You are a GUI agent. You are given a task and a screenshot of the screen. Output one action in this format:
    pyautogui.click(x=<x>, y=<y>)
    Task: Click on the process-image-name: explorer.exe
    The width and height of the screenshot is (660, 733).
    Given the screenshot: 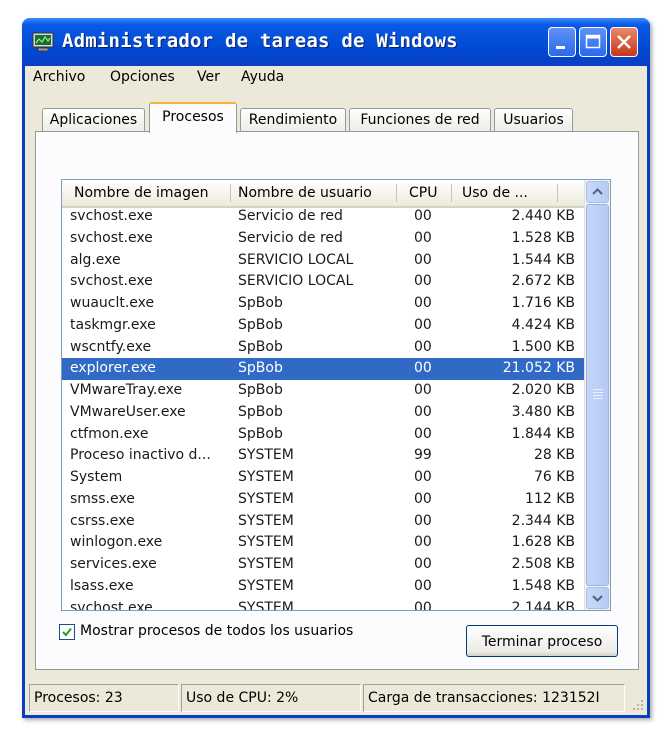 What is the action you would take?
    pyautogui.click(x=113, y=368)
    